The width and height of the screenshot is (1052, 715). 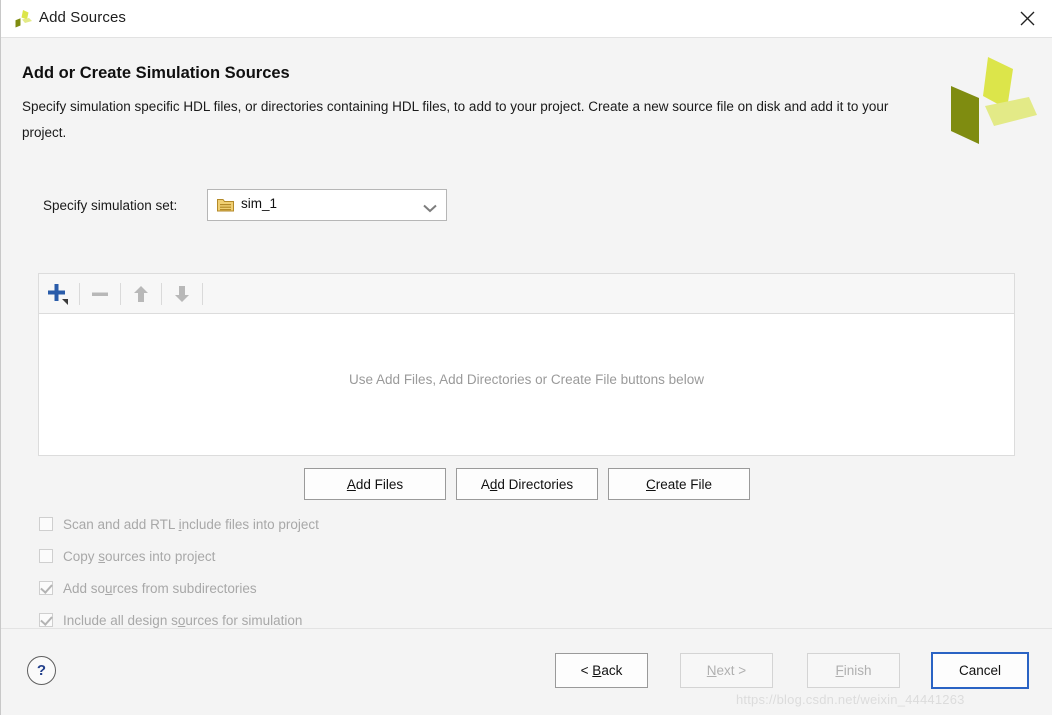 What do you see at coordinates (250, 524) in the screenshot?
I see `checkbox-scan-rtl-include-label: nclude files into project` at bounding box center [250, 524].